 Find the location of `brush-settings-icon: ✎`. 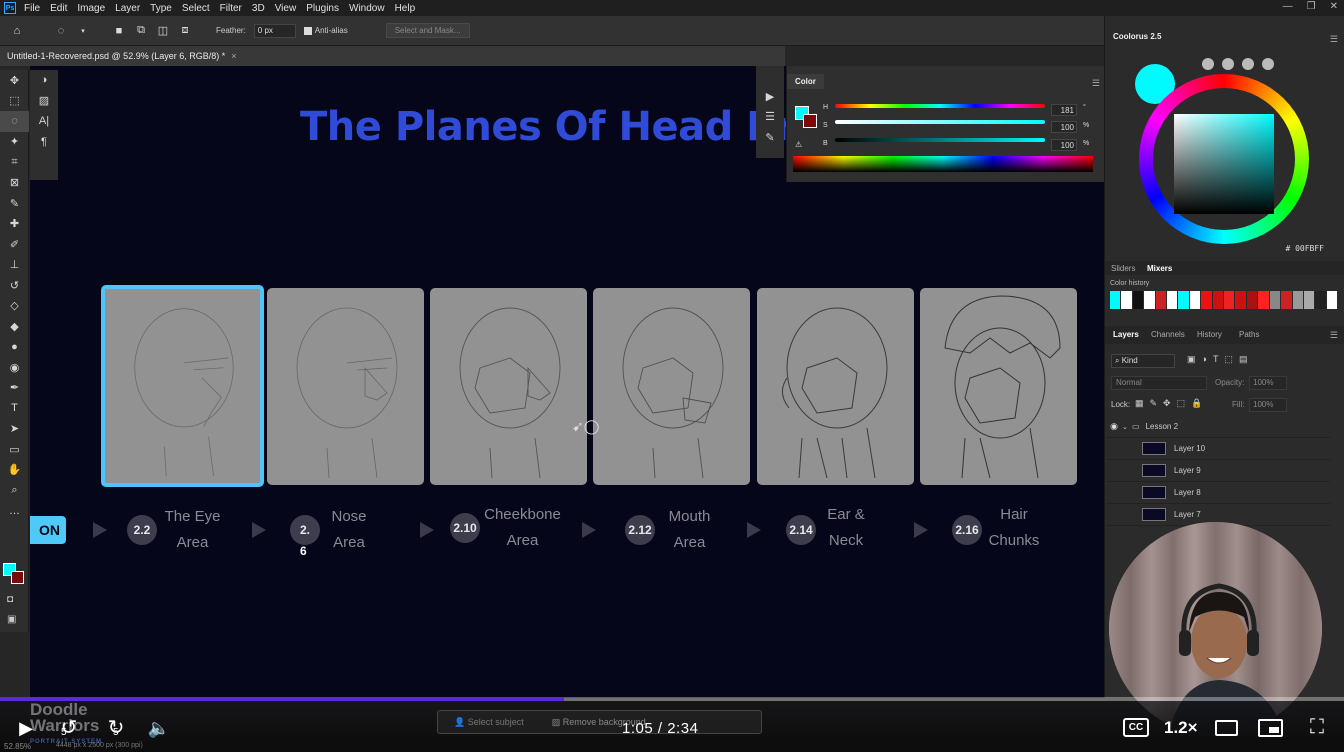

brush-settings-icon: ✎ is located at coordinates (770, 137).